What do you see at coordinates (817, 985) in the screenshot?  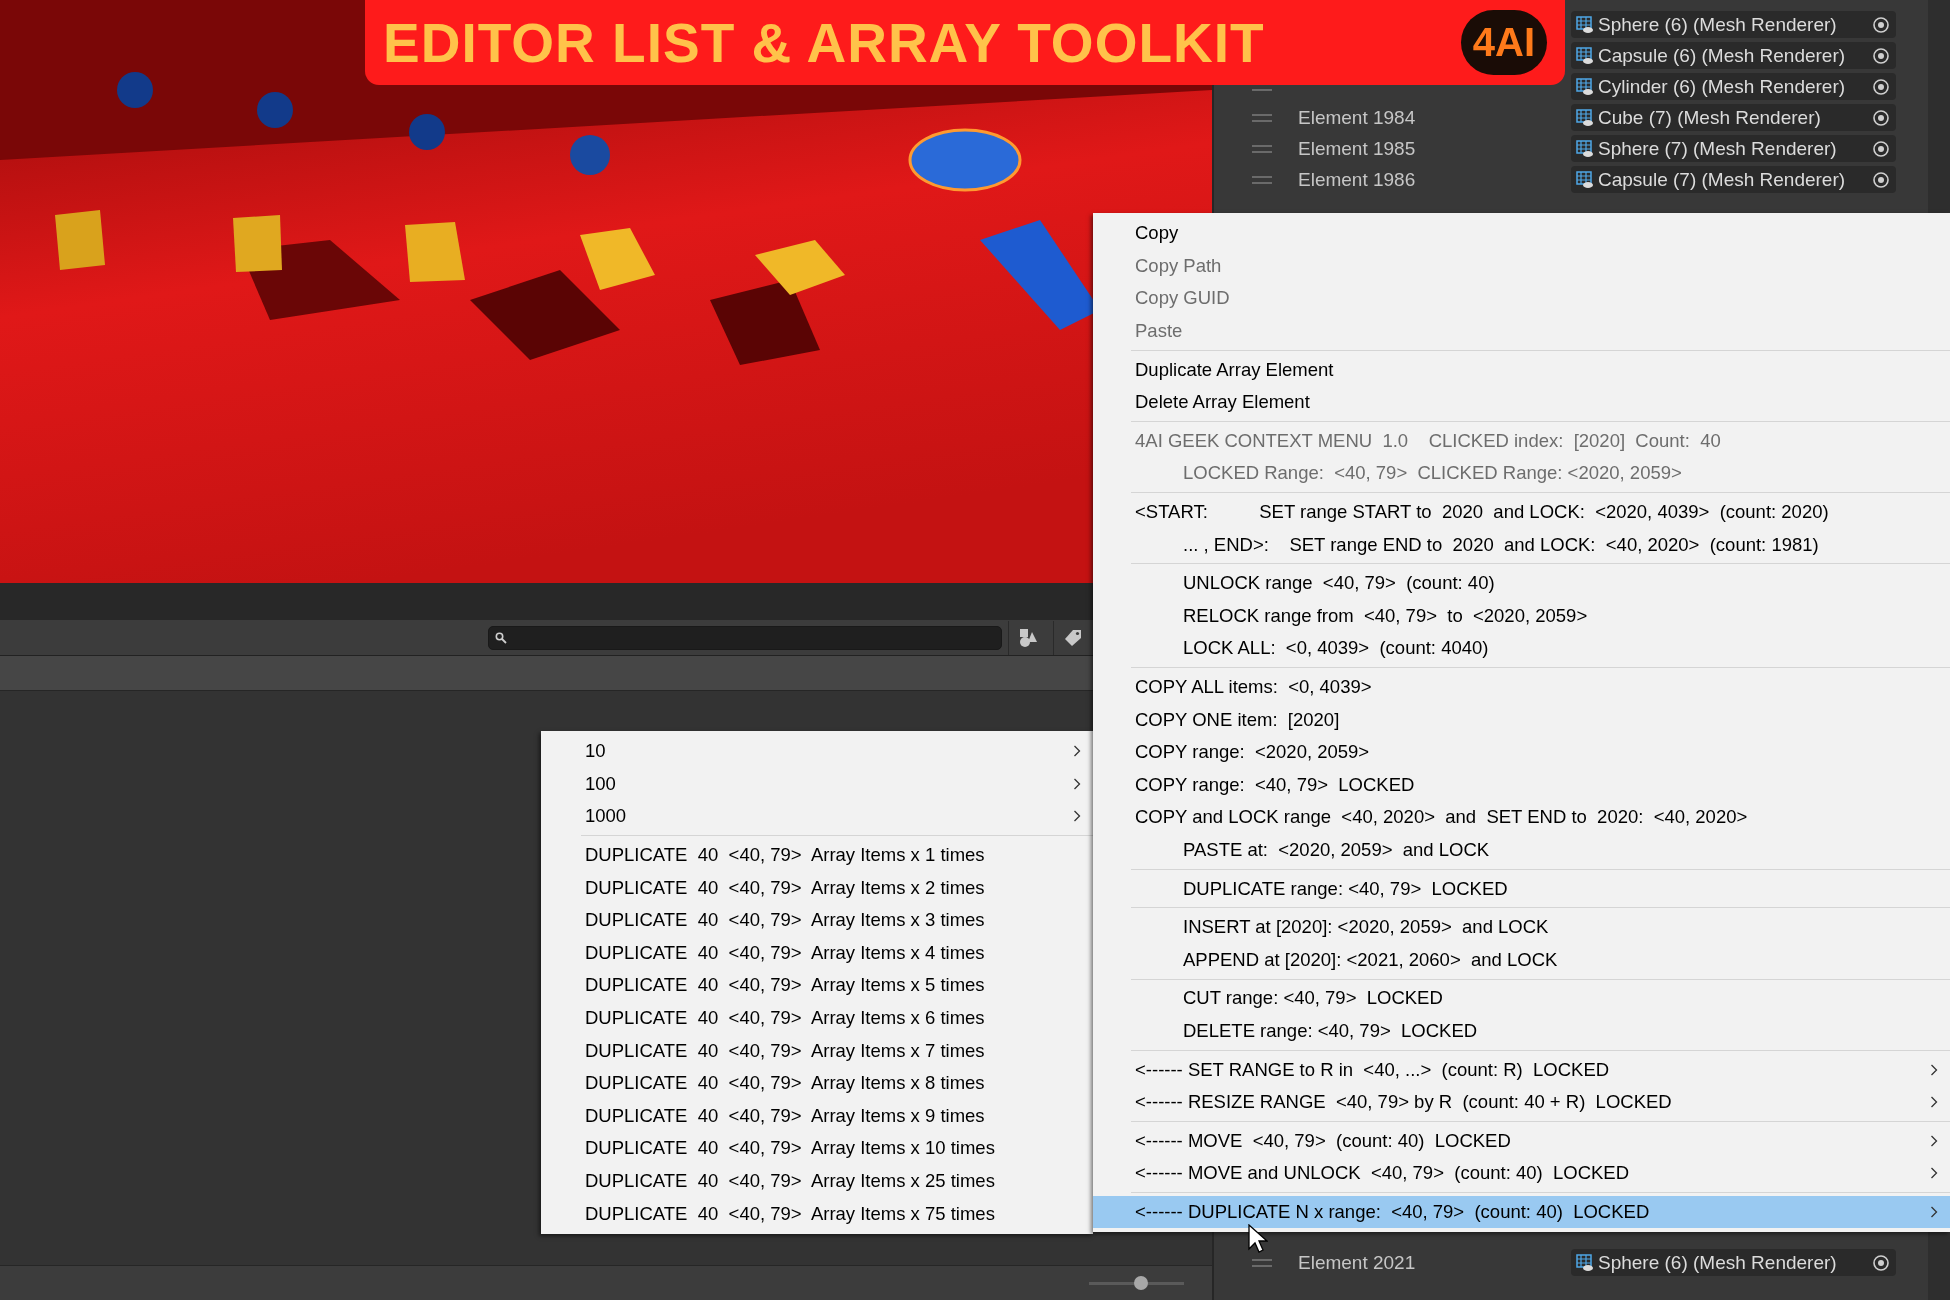 I see `menu-item: DUPLICATE 40 <40, 79> Array Items x 5 times` at bounding box center [817, 985].